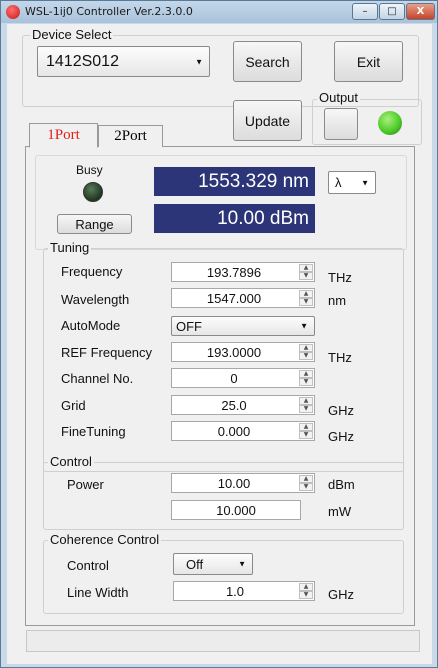  What do you see at coordinates (234, 352) in the screenshot?
I see `ref-frequency-value: 193.0000` at bounding box center [234, 352].